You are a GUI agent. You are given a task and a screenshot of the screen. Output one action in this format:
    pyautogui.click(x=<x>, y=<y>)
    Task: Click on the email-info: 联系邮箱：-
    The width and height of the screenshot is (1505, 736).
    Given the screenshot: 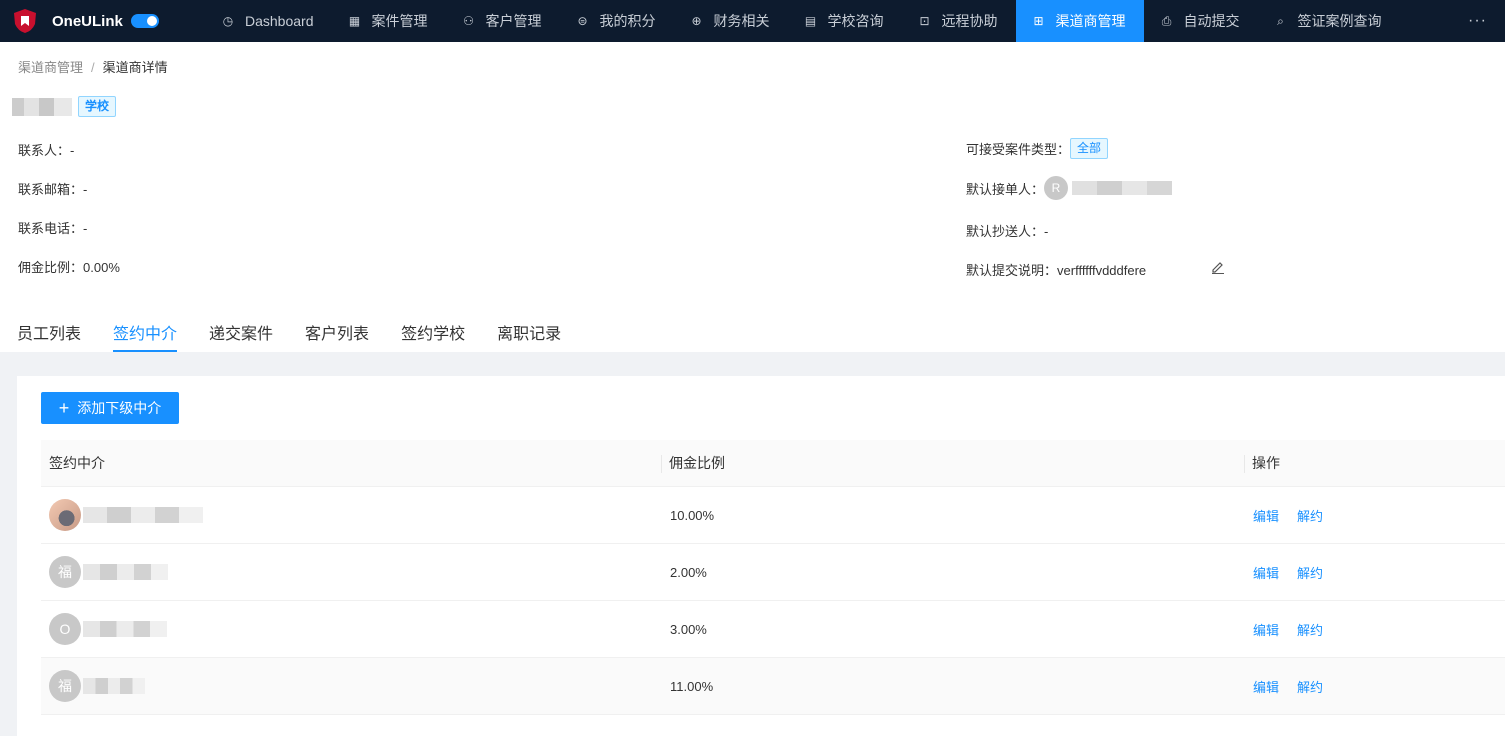 What is the action you would take?
    pyautogui.click(x=52, y=188)
    